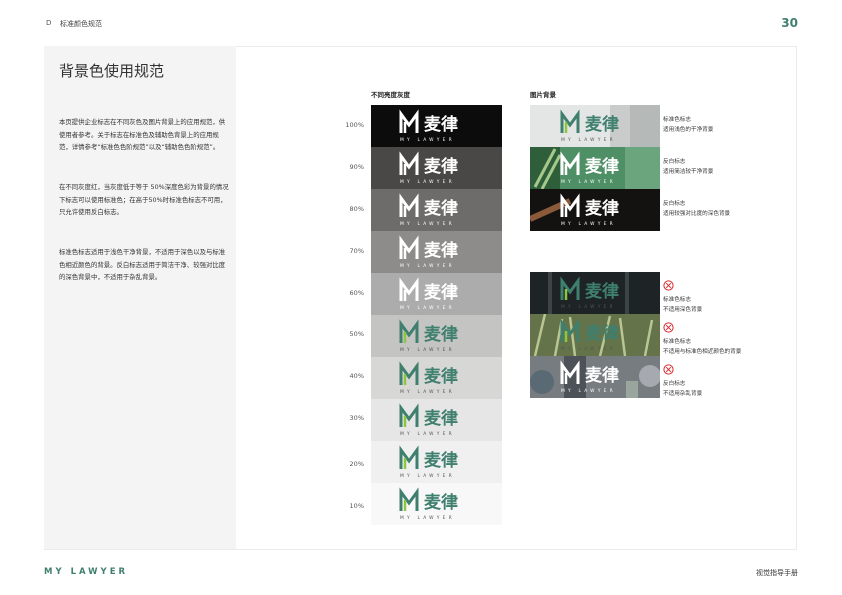 The height and width of the screenshot is (595, 842). I want to click on gray-swatch-100: 麦律 MY LAWYER, so click(436, 126).